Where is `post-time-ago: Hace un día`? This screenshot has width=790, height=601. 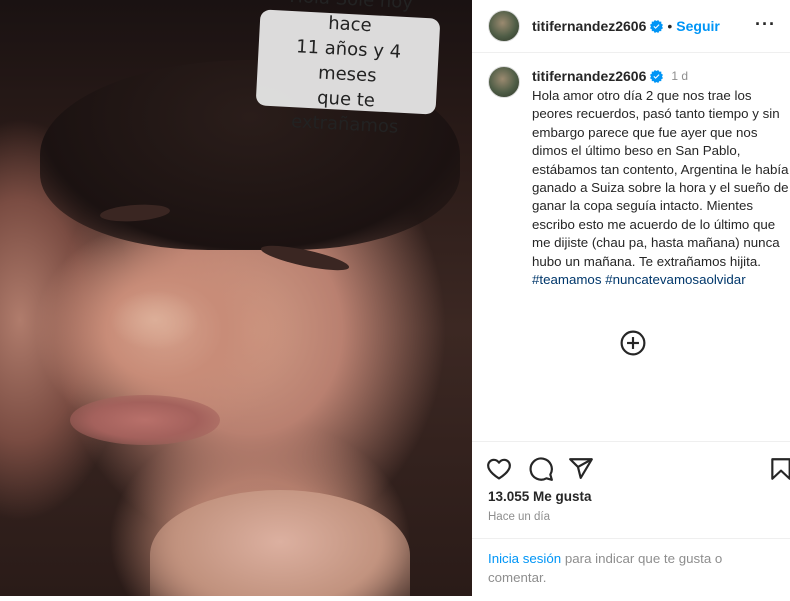
post-time-ago: Hace un día is located at coordinates (519, 517).